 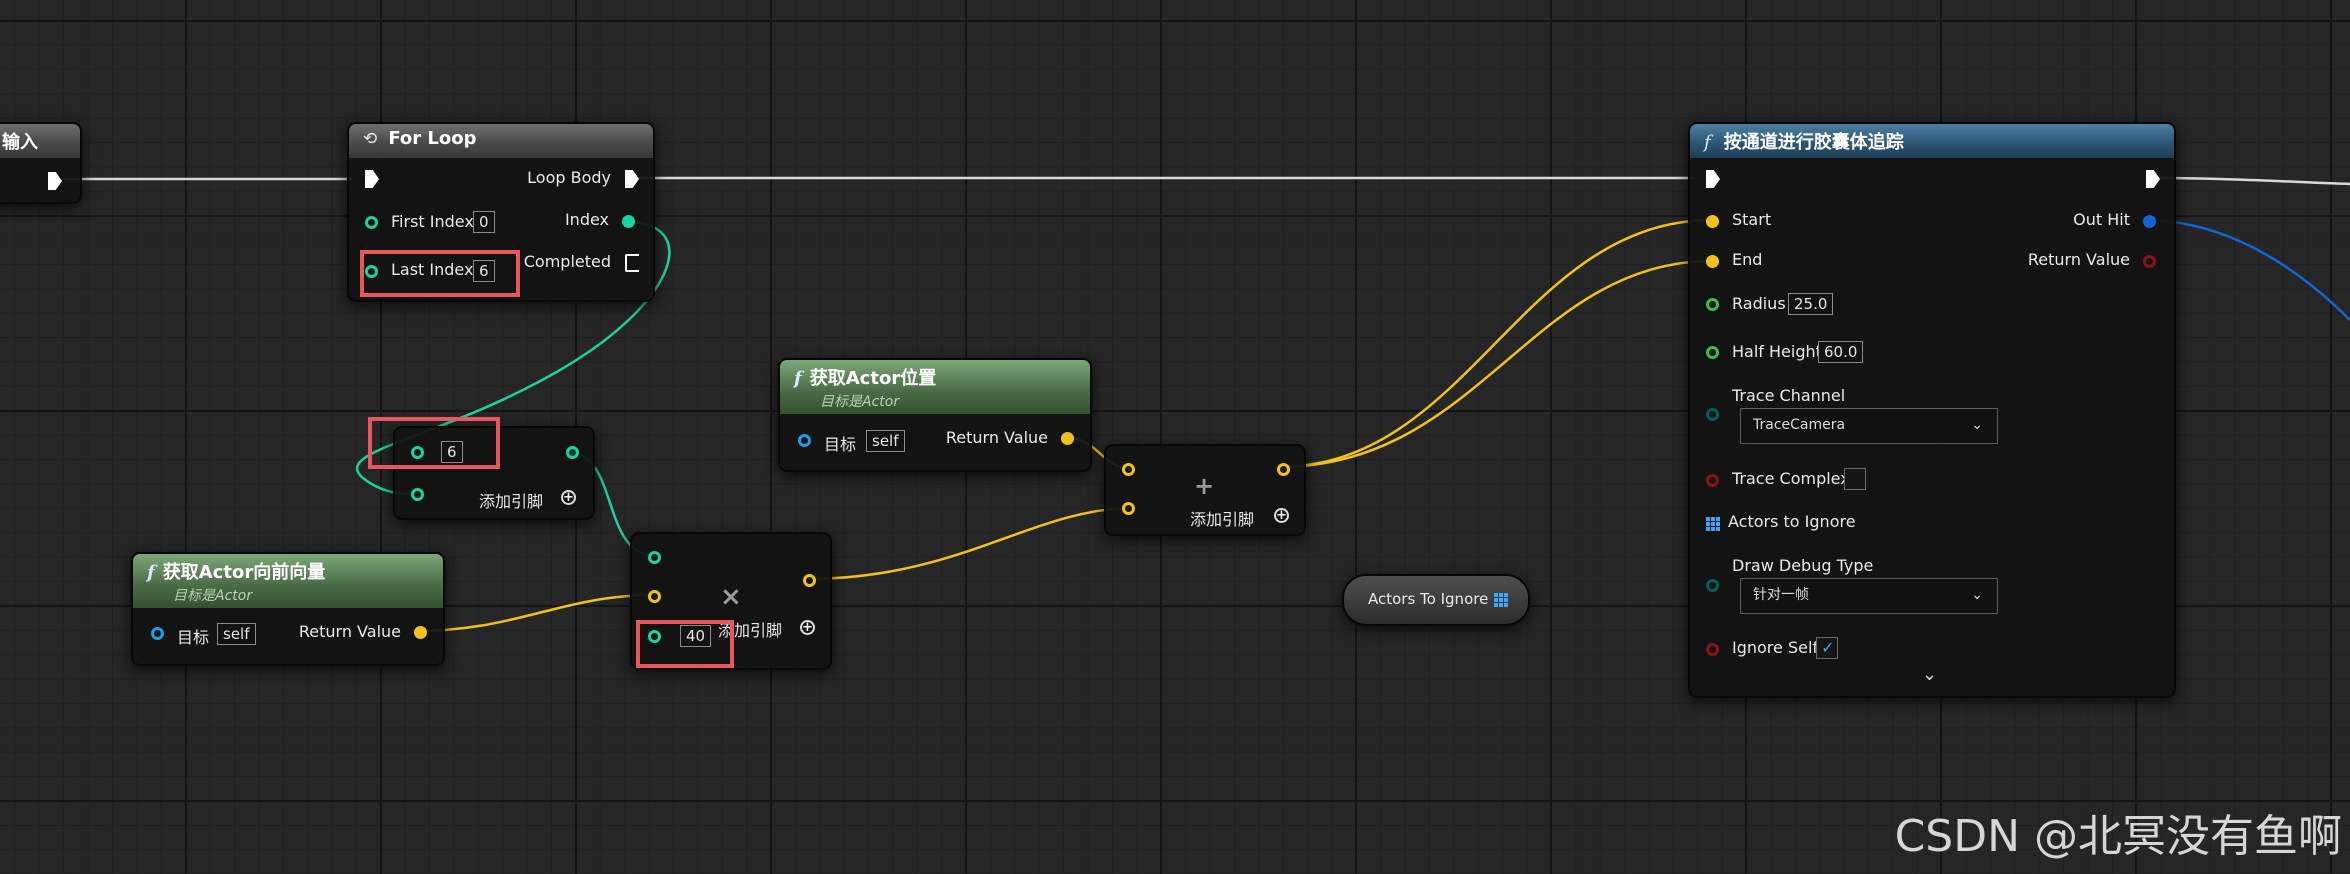 What do you see at coordinates (685, 644) in the screenshot?
I see `highlight-multiply-value` at bounding box center [685, 644].